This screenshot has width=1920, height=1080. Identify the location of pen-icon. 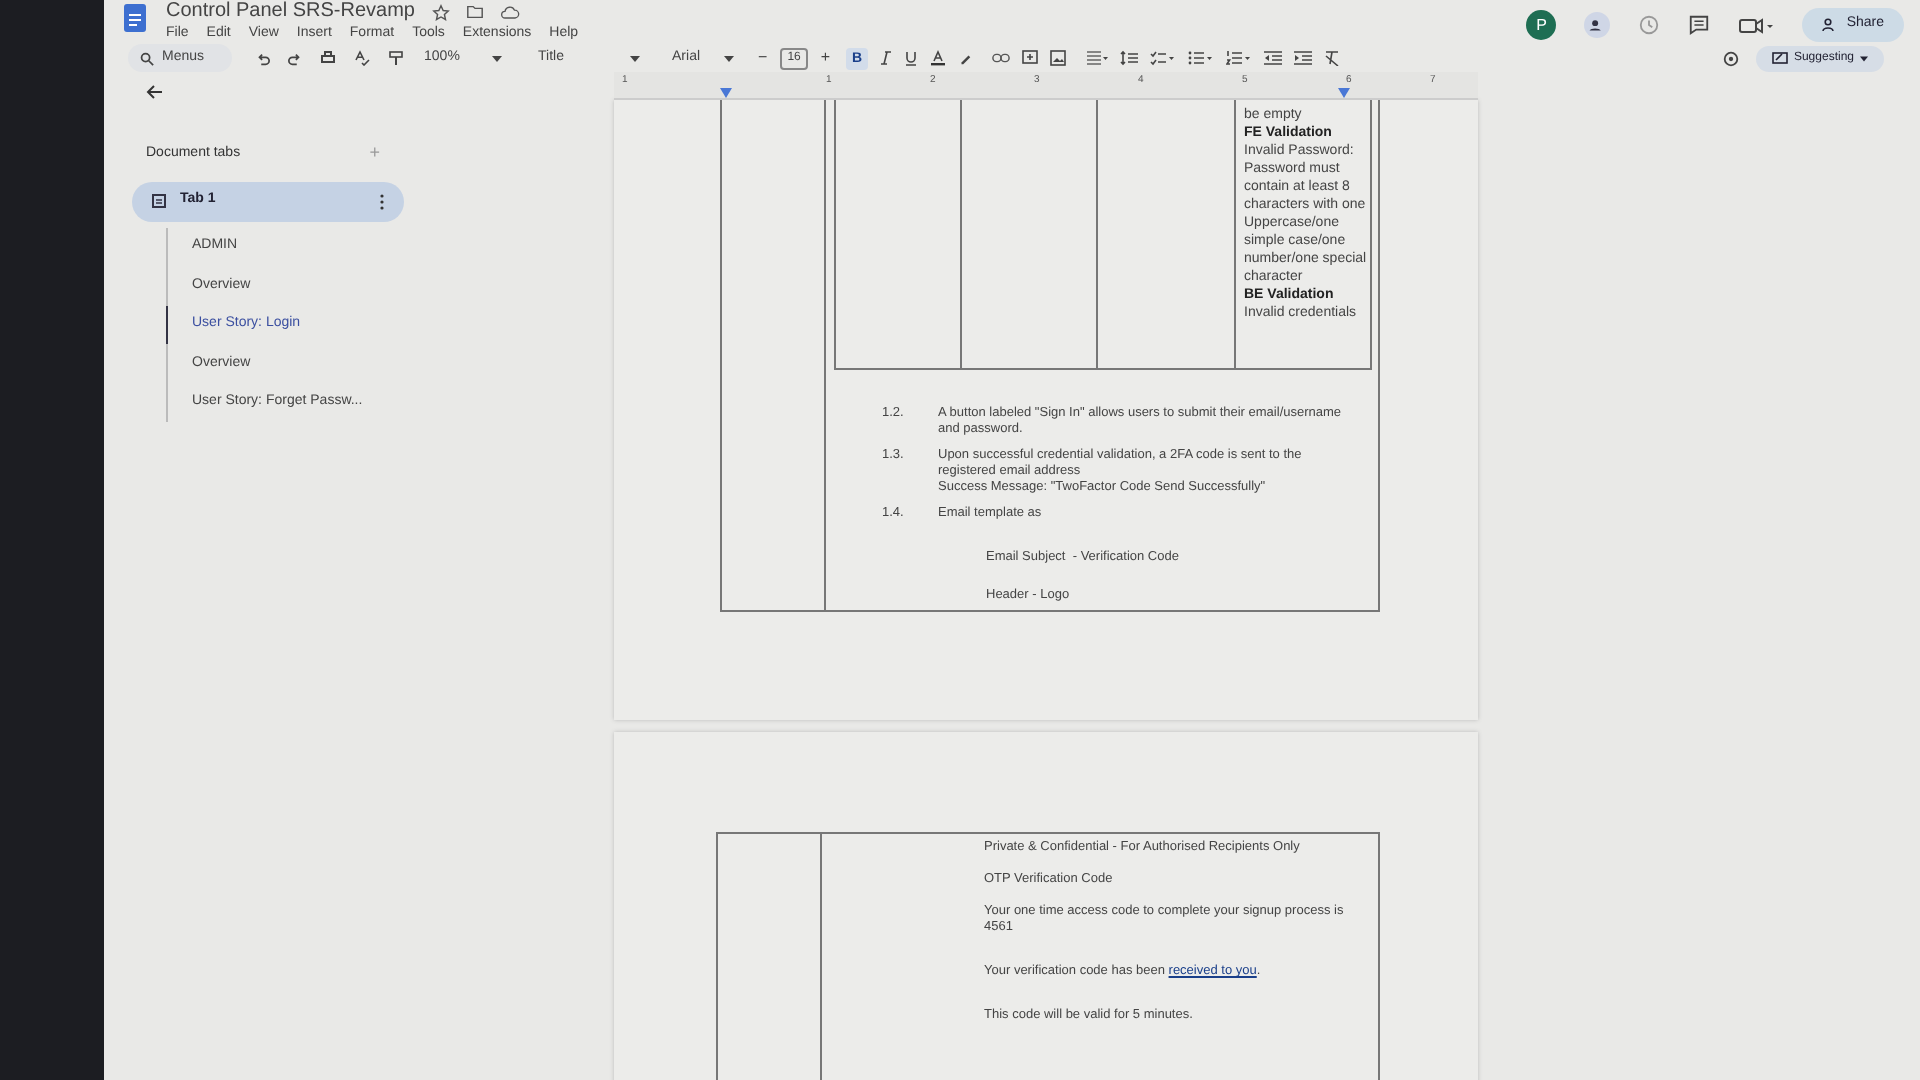
(1779, 58).